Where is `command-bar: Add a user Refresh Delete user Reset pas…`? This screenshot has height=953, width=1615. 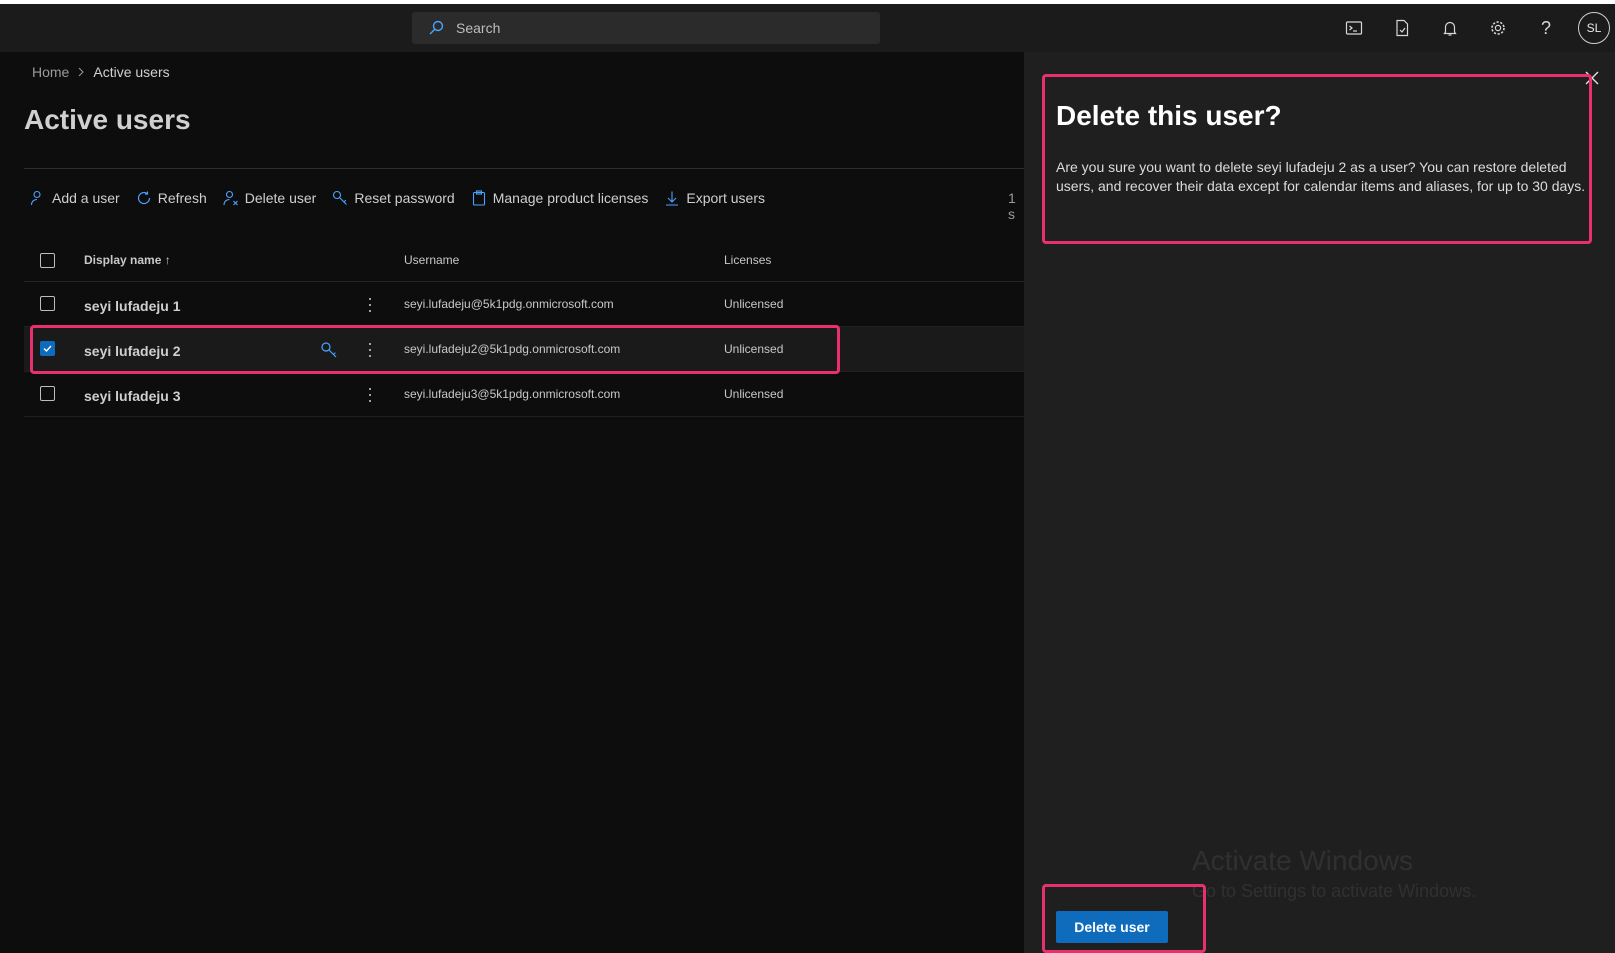 command-bar: Add a user Refresh Delete user Reset pas… is located at coordinates (405, 198).